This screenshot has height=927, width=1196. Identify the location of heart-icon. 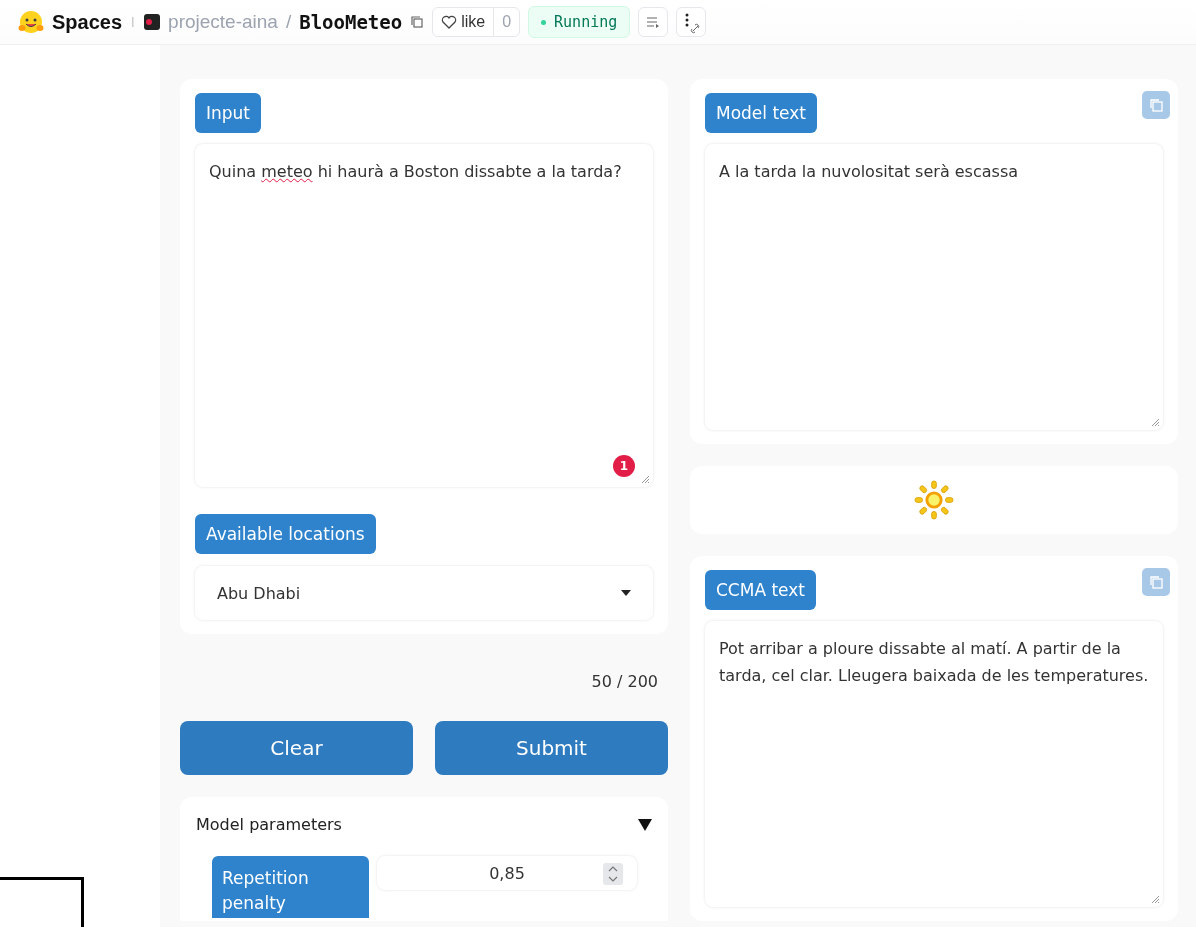
(449, 22).